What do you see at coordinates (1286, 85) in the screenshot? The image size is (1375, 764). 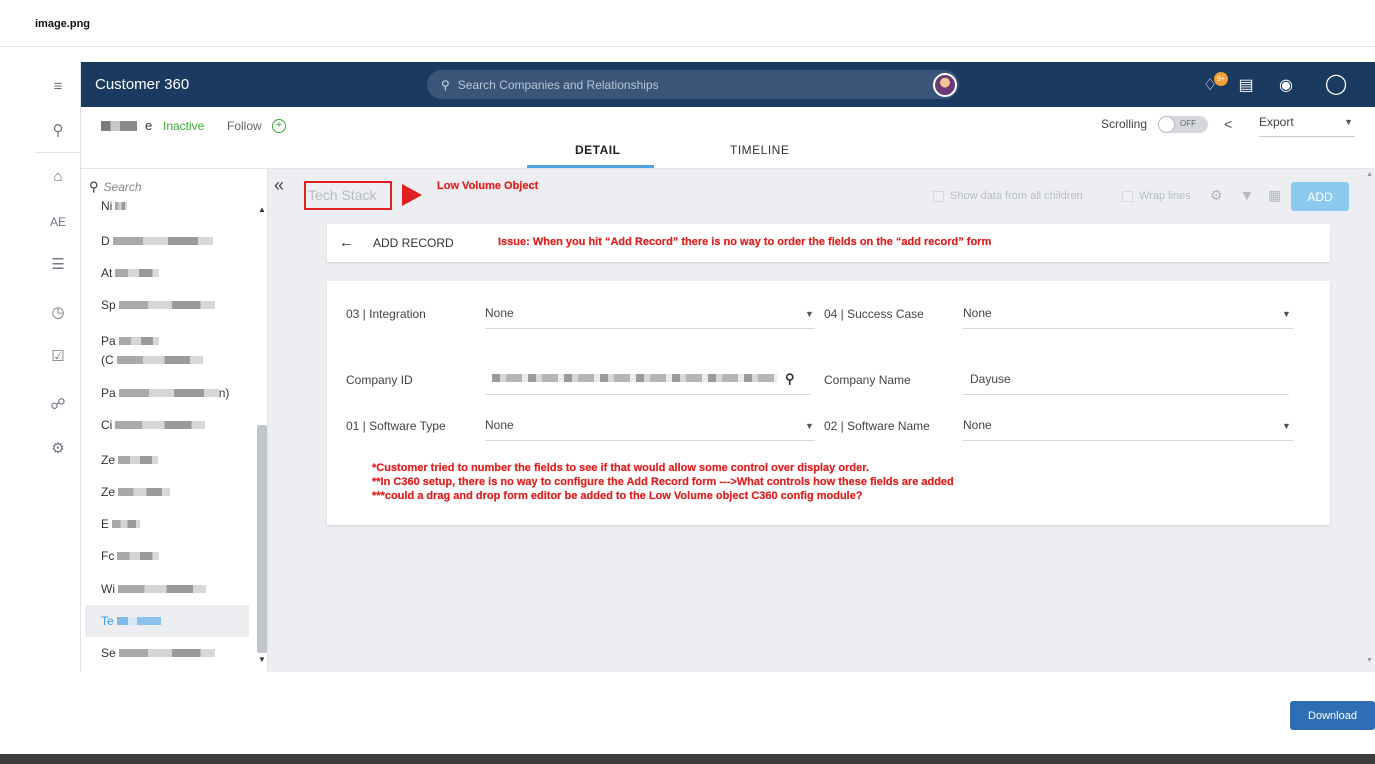 I see `help-icon: ◉` at bounding box center [1286, 85].